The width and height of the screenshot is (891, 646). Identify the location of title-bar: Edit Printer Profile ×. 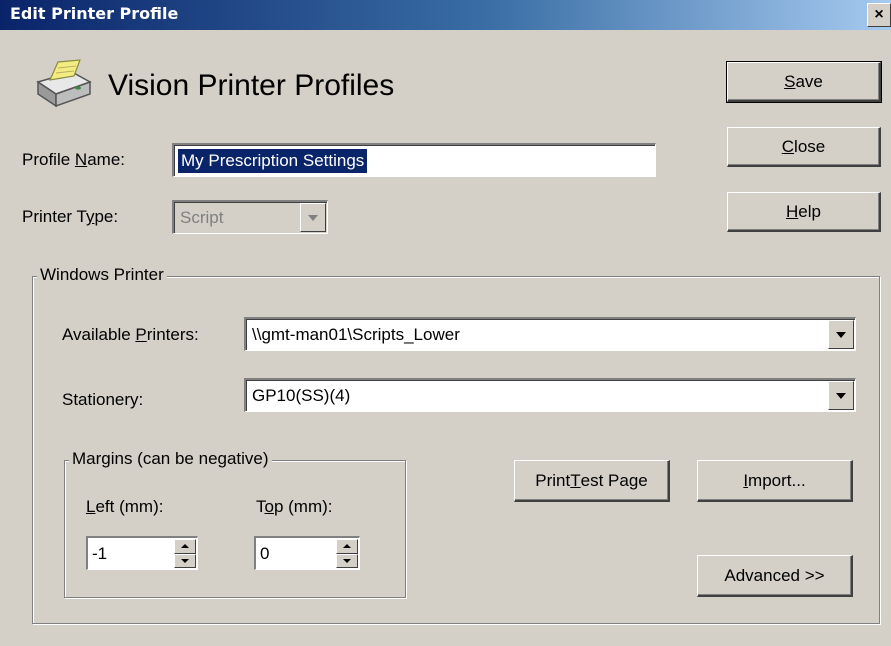
(445, 15).